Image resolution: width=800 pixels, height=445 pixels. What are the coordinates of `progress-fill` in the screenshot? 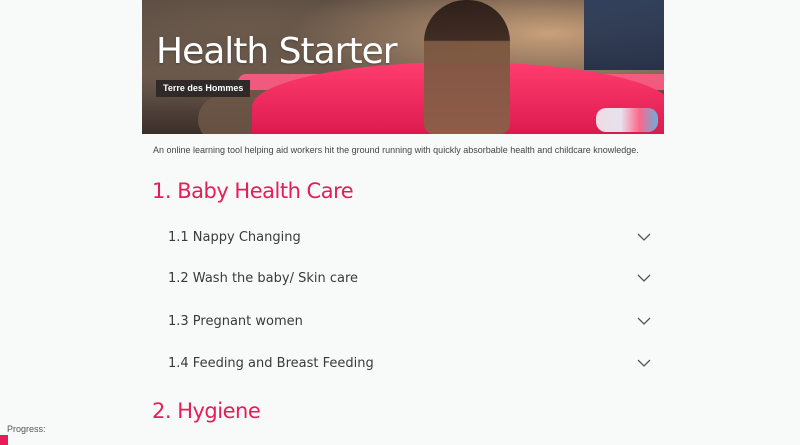 It's located at (4, 440).